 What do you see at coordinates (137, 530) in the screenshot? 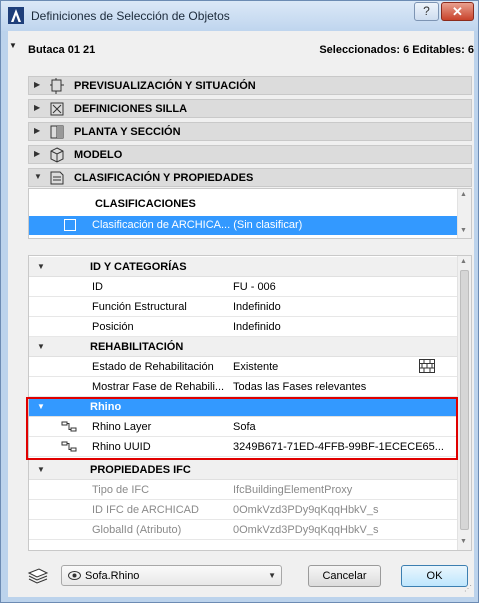
I see `property-name: GlobalId (Atributo)` at bounding box center [137, 530].